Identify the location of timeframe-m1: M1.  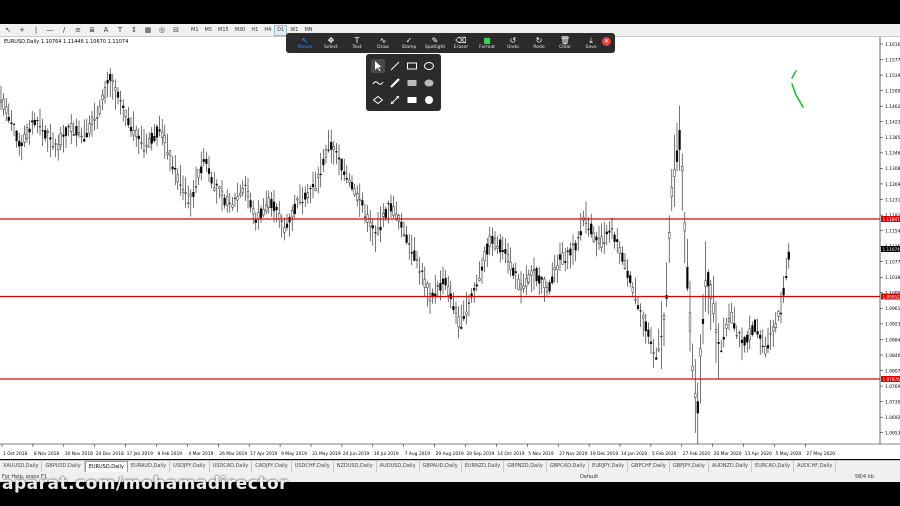
(195, 30).